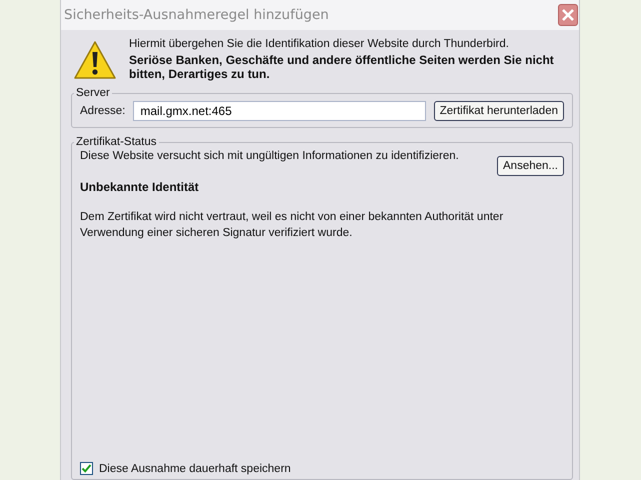  What do you see at coordinates (140, 187) in the screenshot?
I see `status-heading: Unbekannte Identität` at bounding box center [140, 187].